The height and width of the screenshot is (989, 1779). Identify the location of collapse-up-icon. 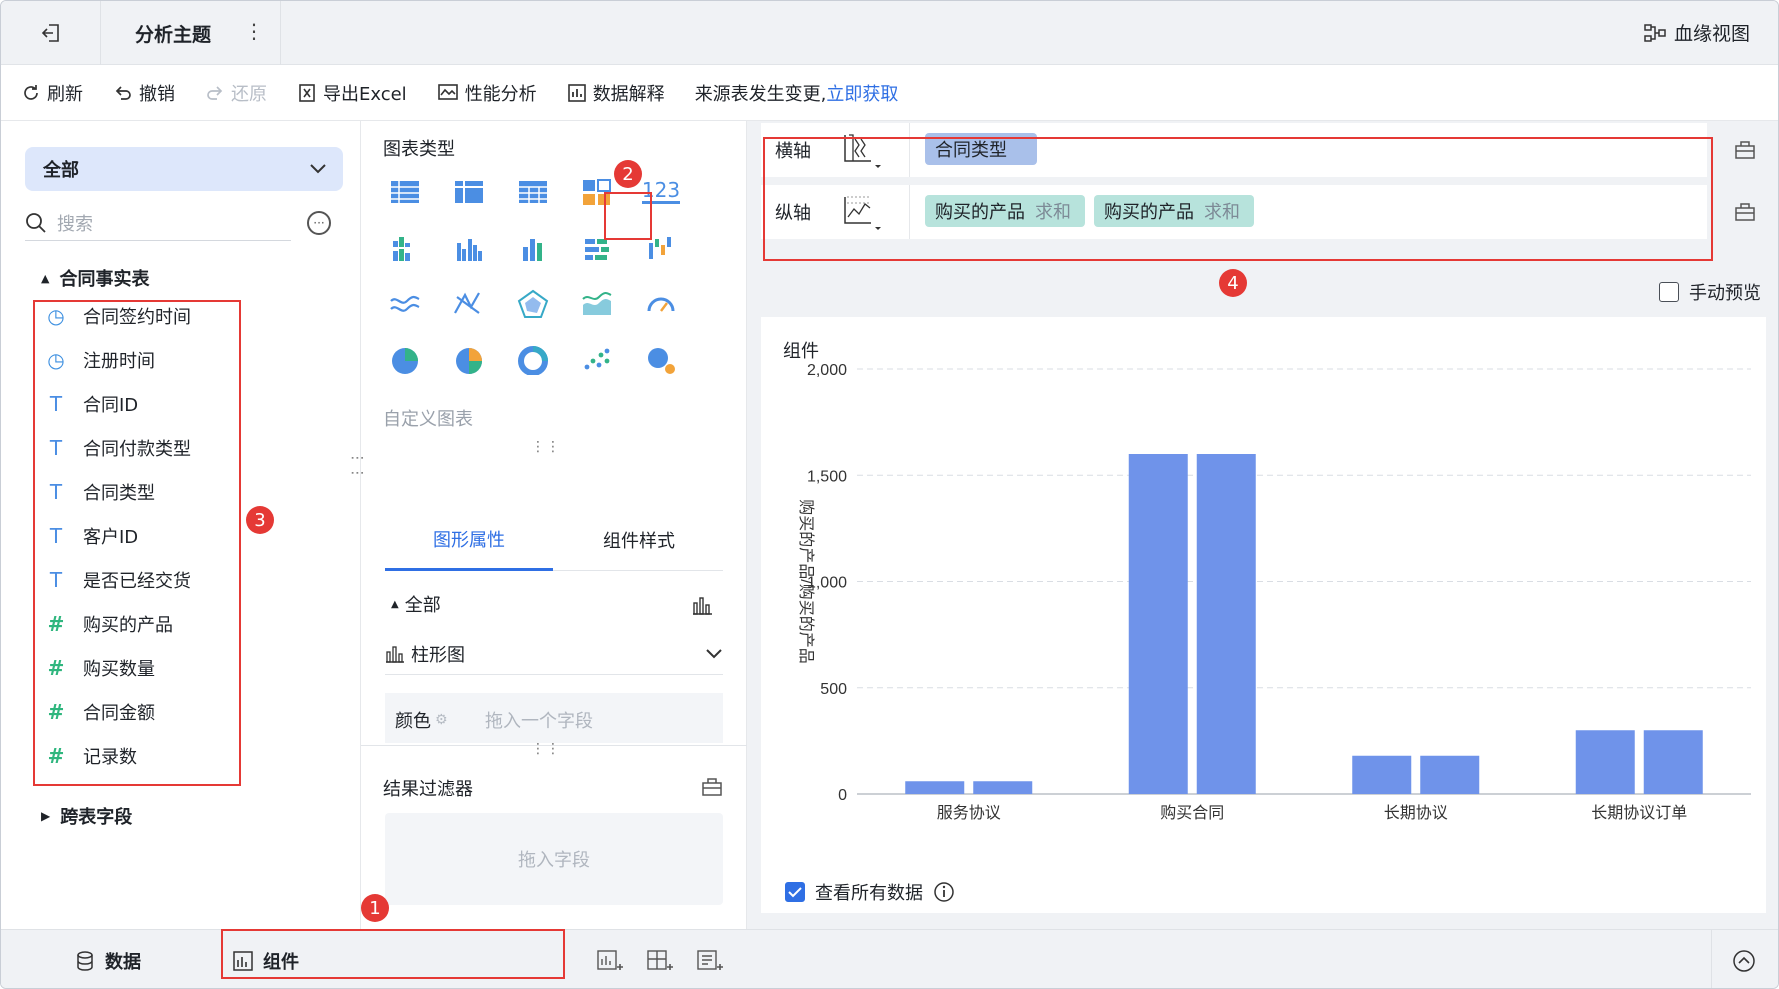
(1744, 961).